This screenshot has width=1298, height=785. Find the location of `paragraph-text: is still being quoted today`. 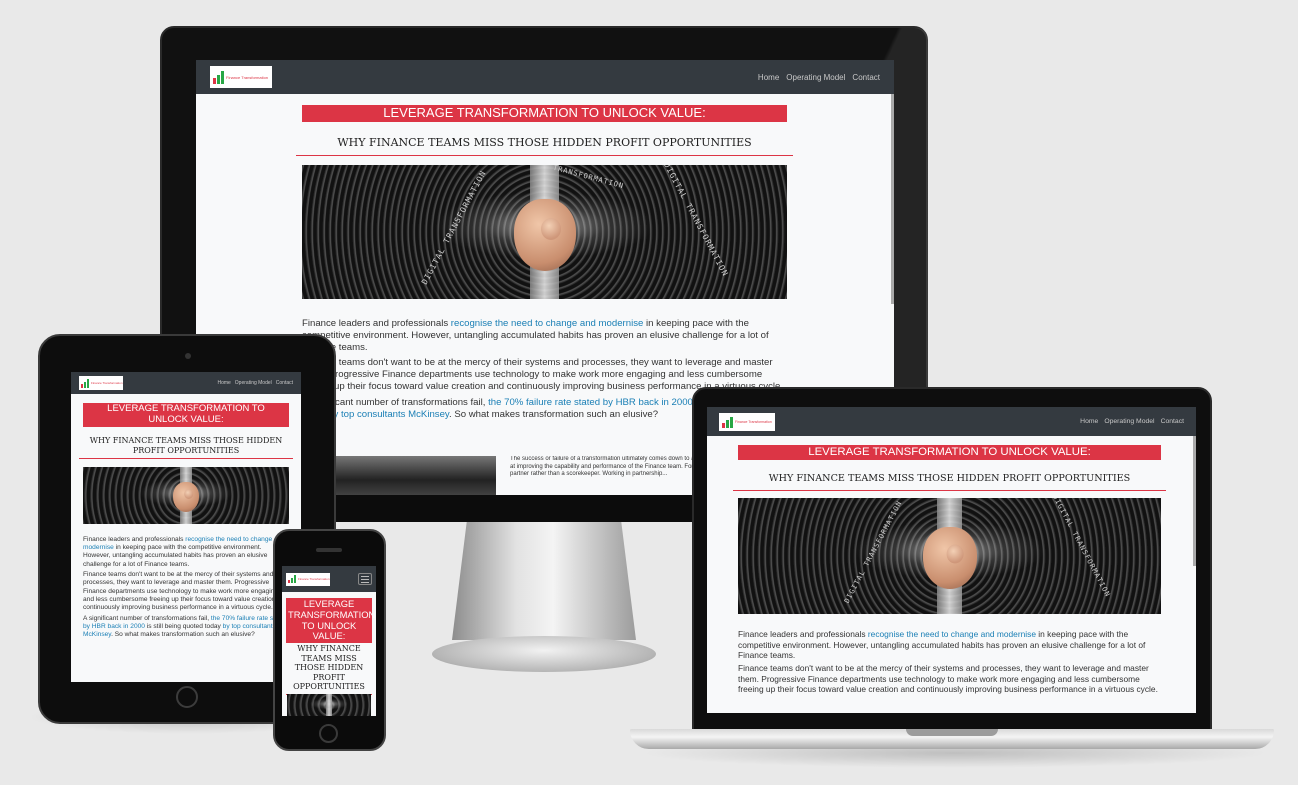

paragraph-text: is still being quoted today is located at coordinates (183, 626).